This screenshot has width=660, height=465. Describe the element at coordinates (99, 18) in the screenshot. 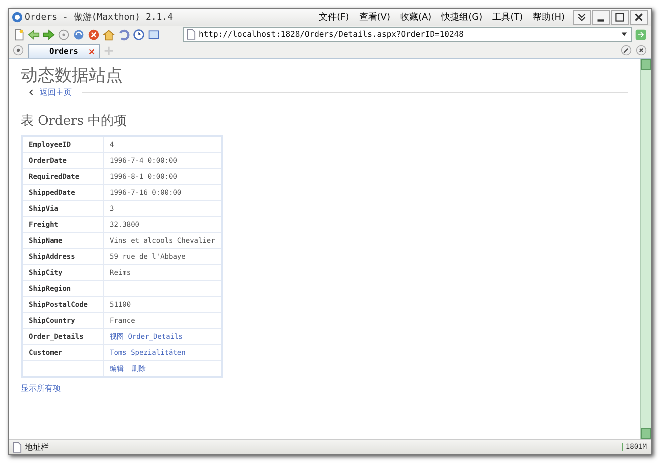

I see `window-title: Orders - 傲游(Maxthon) 2.1.4` at that location.